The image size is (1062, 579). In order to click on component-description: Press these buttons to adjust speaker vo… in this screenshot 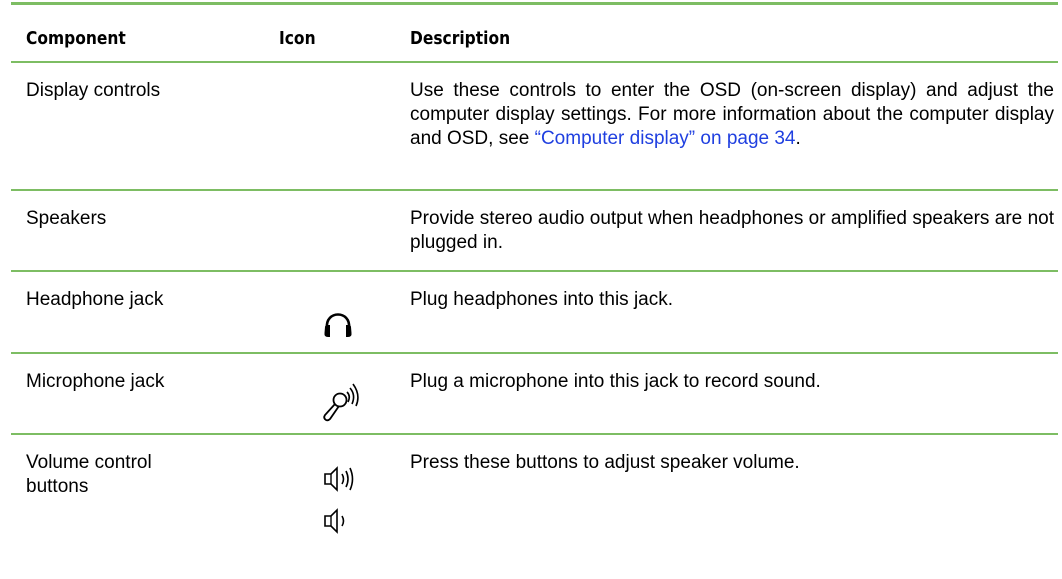, I will do `click(605, 462)`.